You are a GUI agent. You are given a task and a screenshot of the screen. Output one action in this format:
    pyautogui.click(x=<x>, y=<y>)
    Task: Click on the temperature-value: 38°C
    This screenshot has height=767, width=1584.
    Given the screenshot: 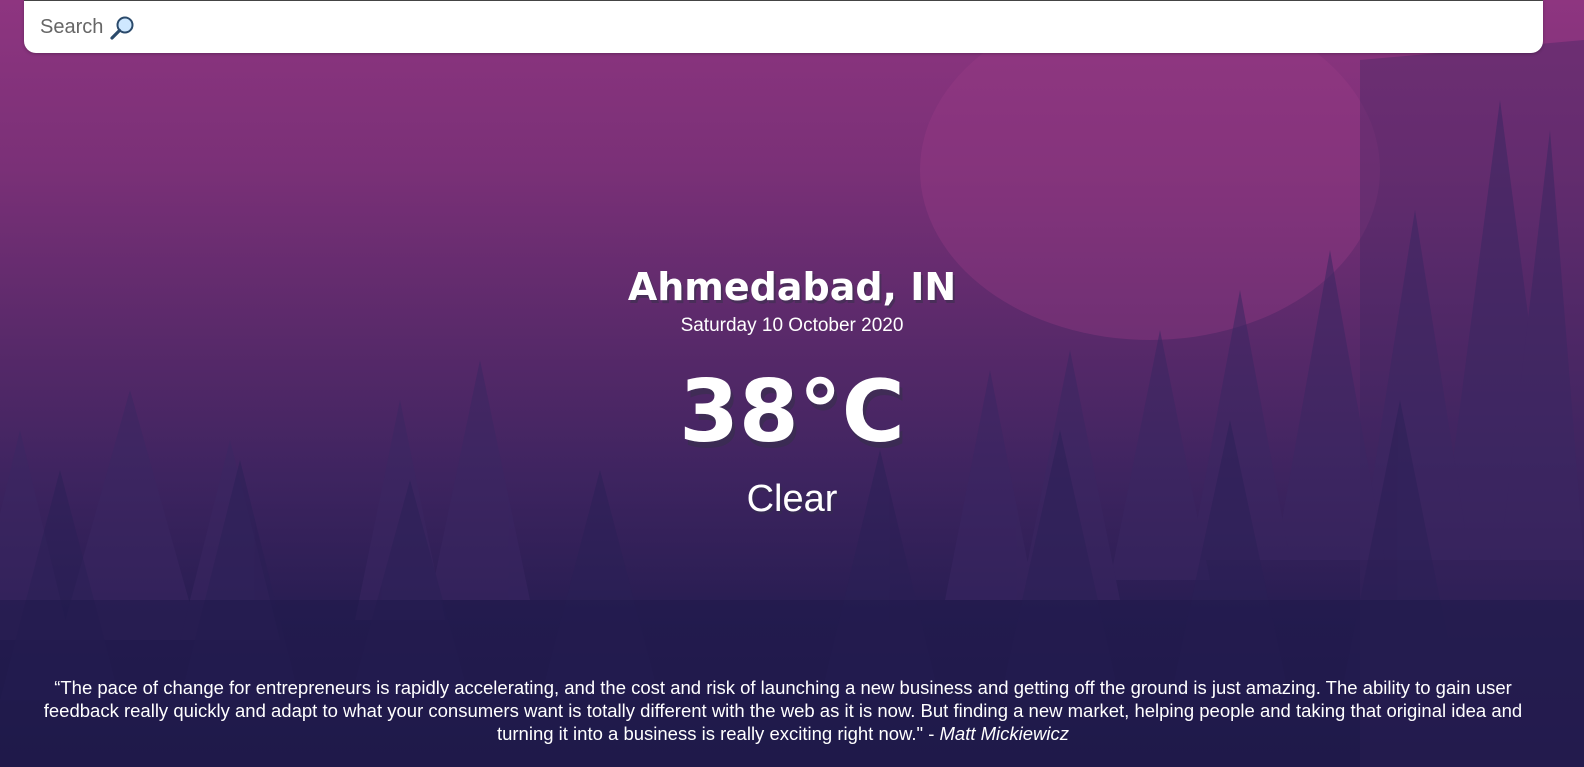 What is the action you would take?
    pyautogui.click(x=792, y=412)
    